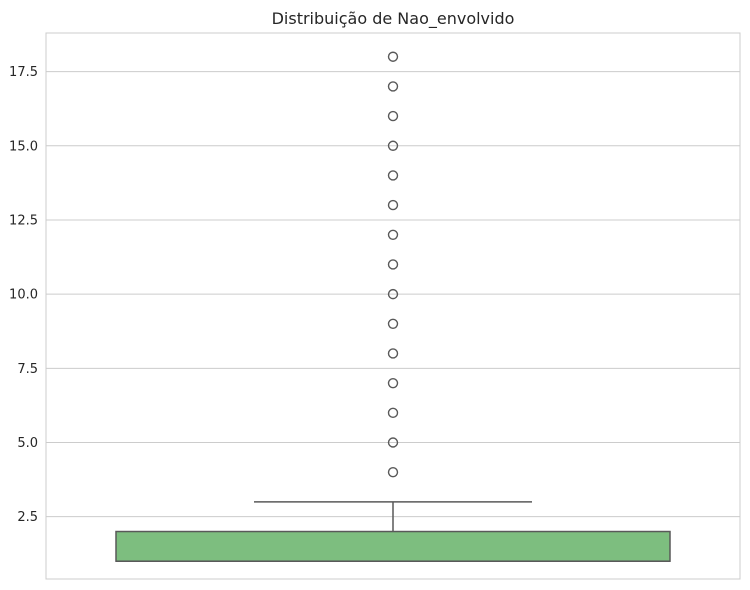  What do you see at coordinates (23, 146) in the screenshot?
I see `y-tick-label: 15.0` at bounding box center [23, 146].